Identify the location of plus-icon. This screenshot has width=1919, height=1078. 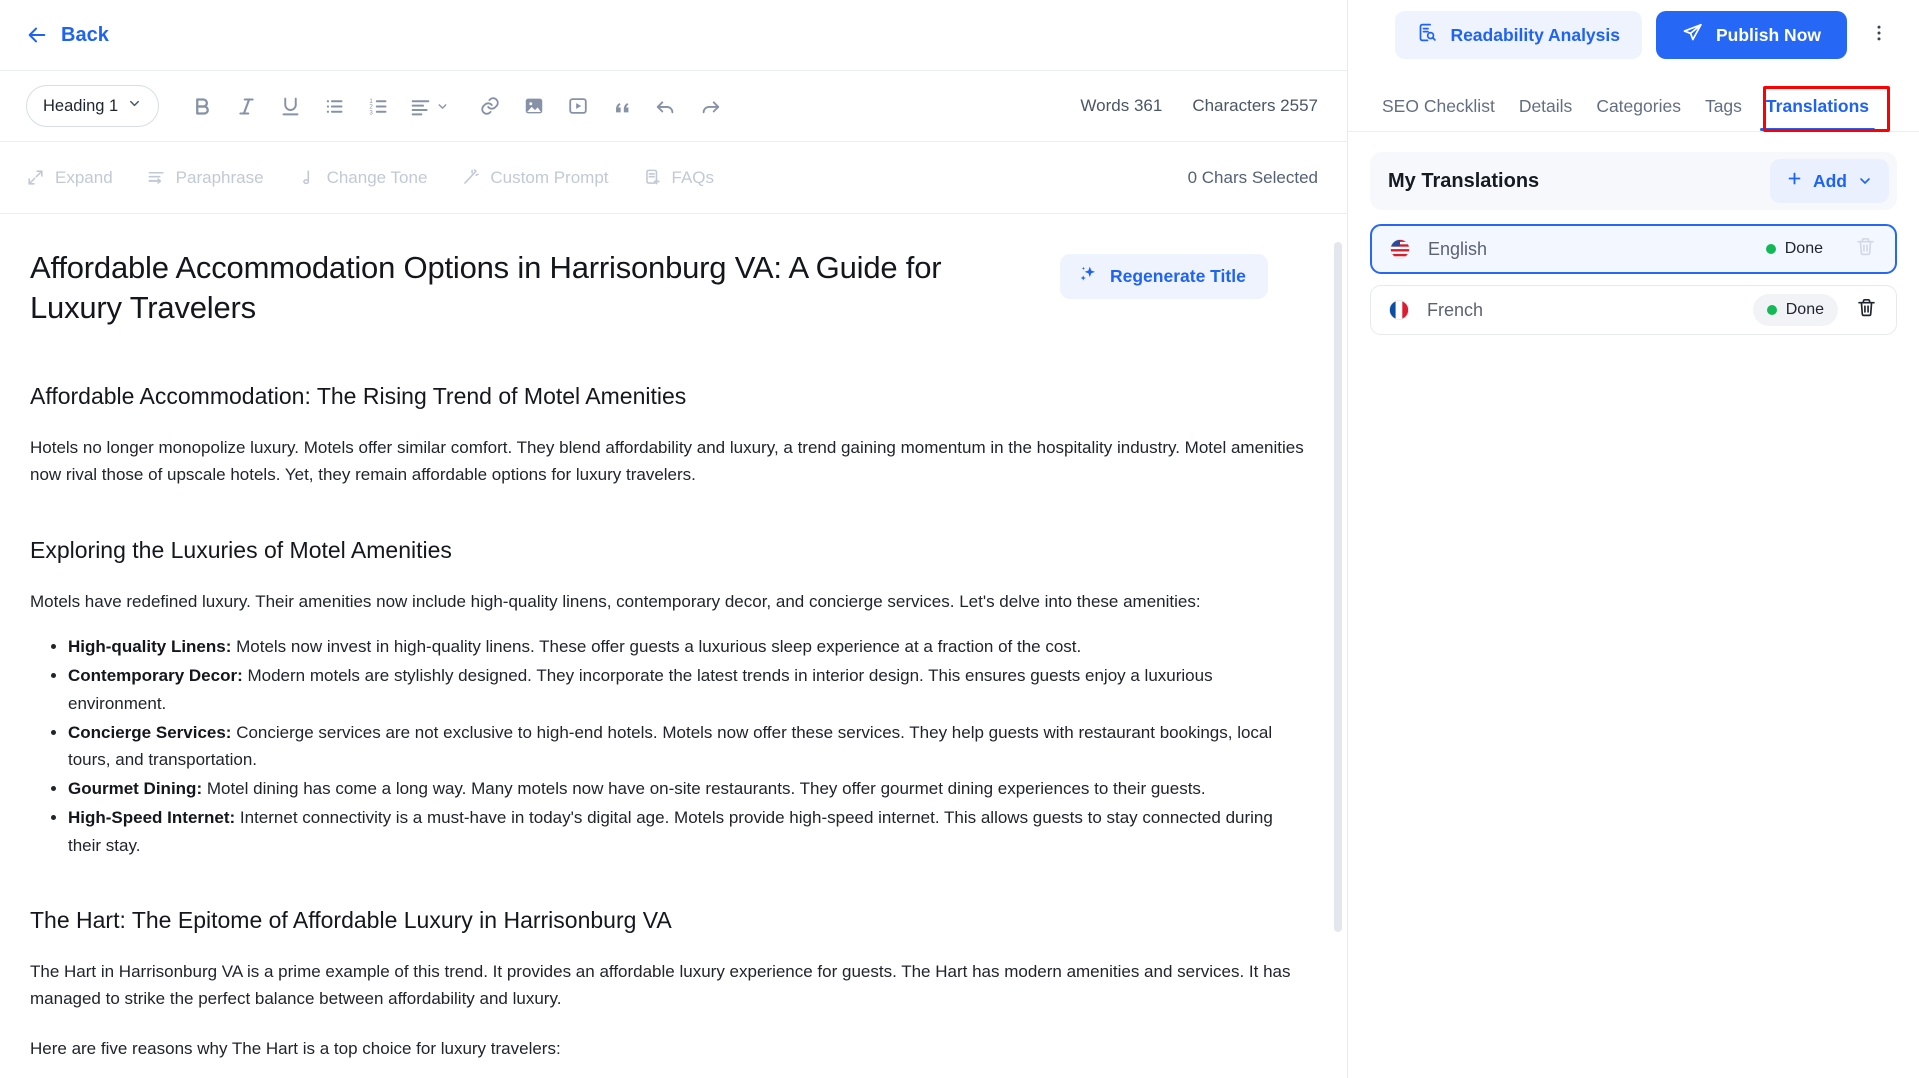
(1794, 181).